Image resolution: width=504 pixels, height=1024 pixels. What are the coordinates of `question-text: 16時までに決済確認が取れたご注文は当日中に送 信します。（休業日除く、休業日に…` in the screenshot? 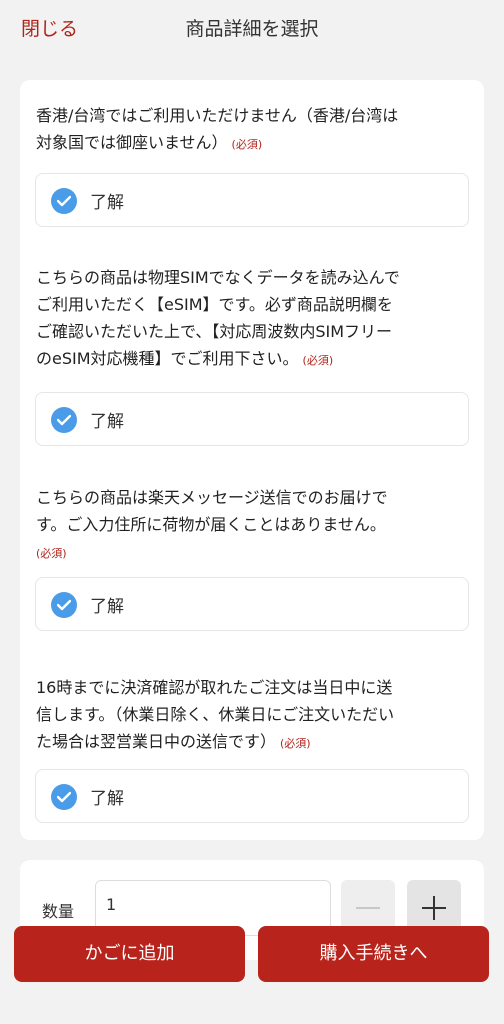 It's located at (252, 715).